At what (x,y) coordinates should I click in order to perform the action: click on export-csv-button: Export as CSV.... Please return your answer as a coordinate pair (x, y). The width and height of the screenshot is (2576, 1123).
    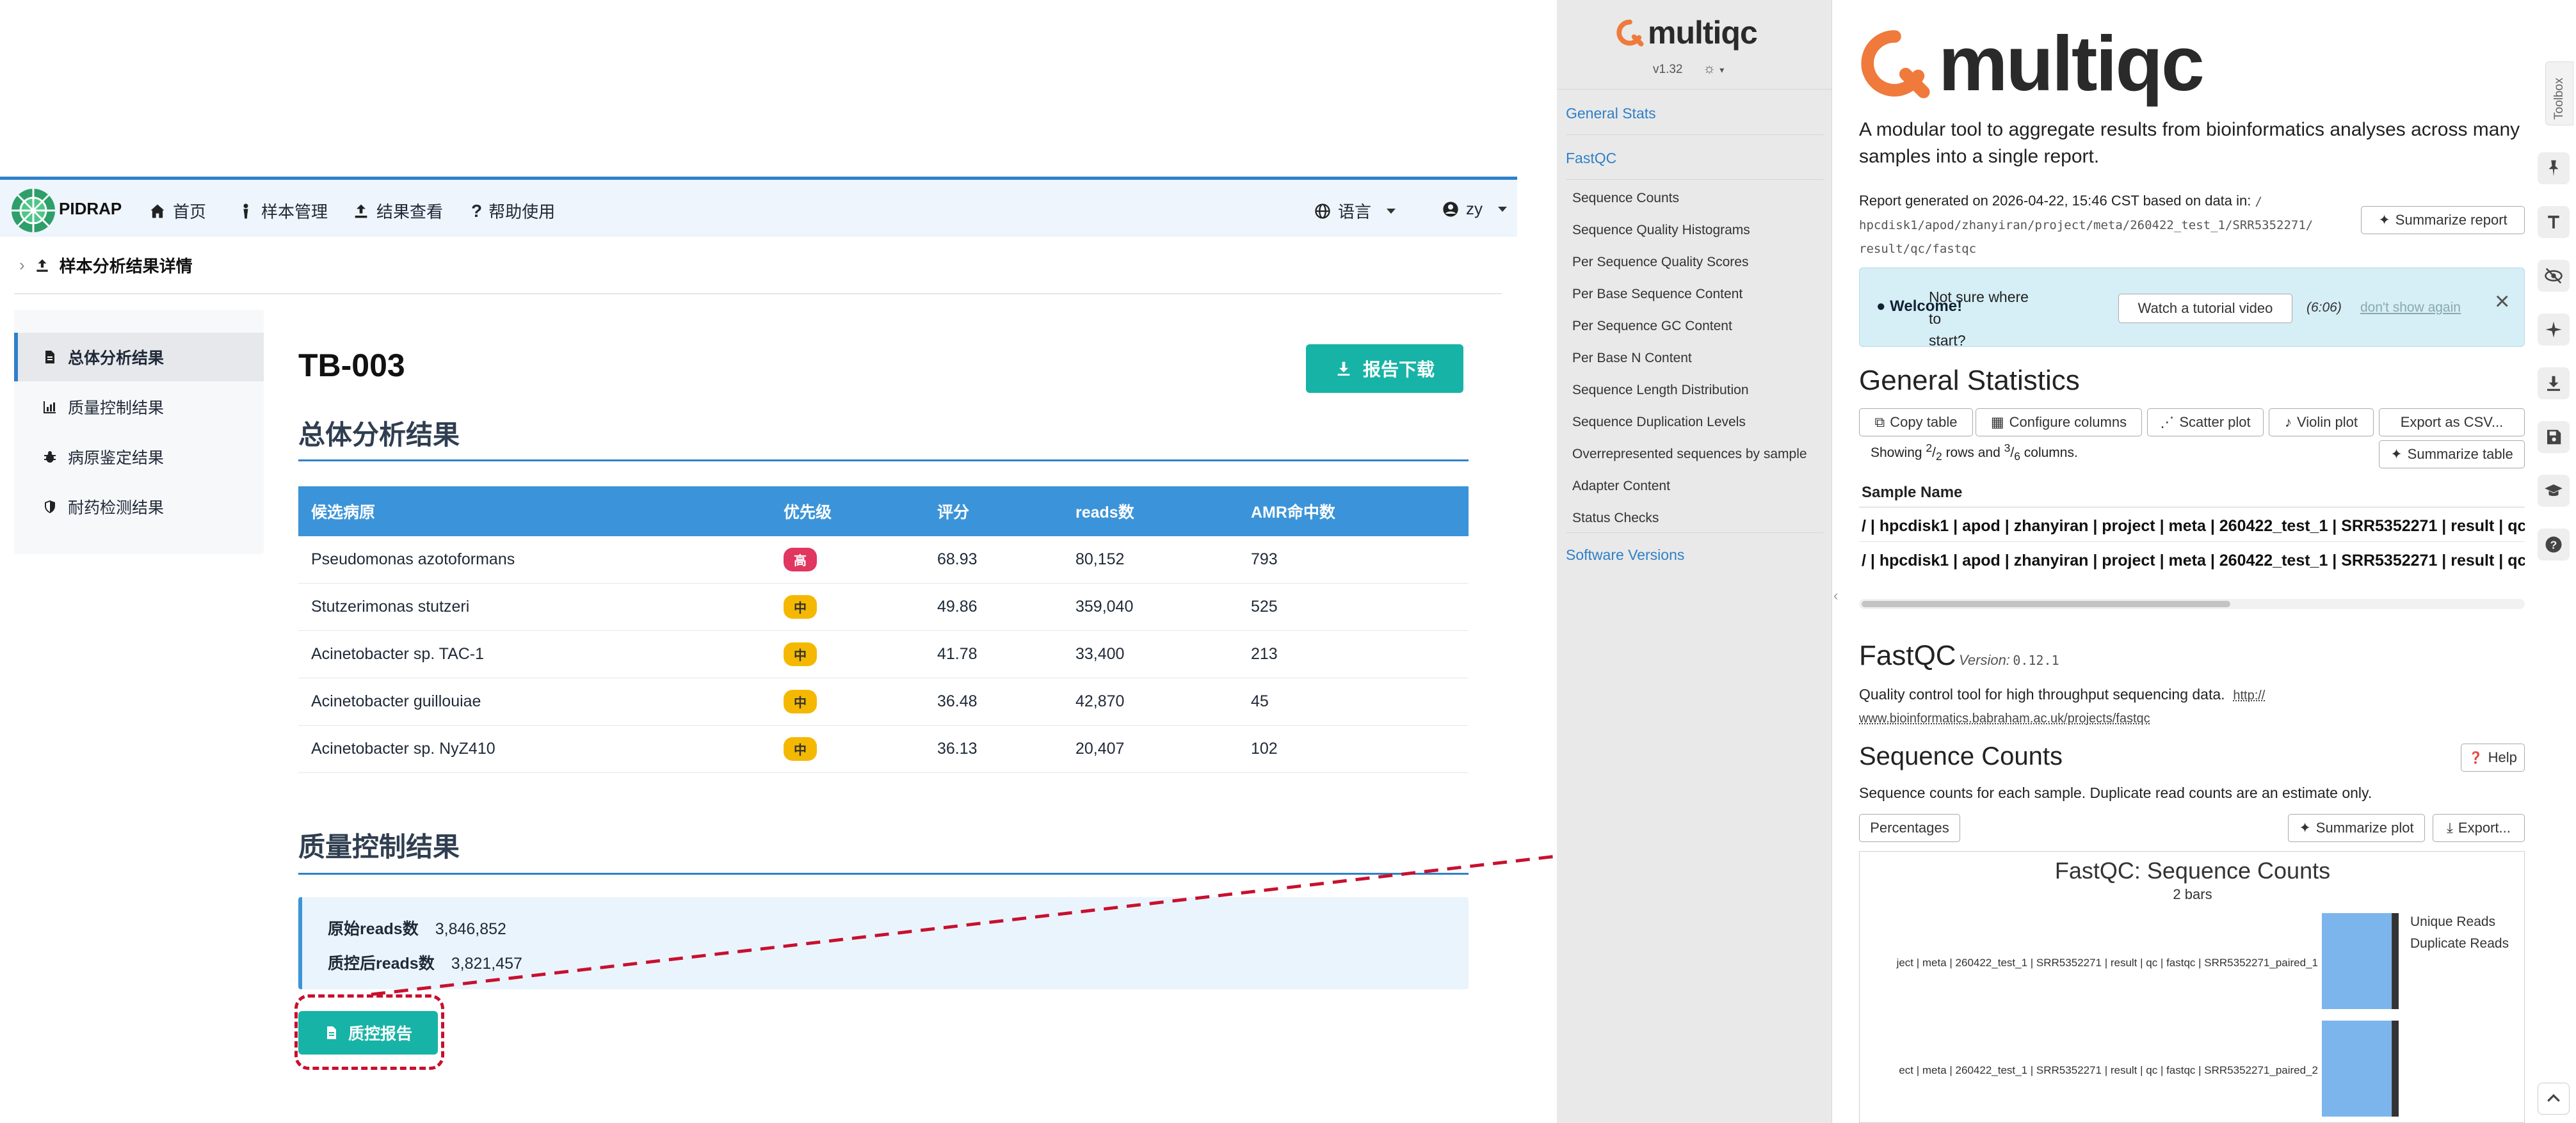
    Looking at the image, I should click on (2452, 422).